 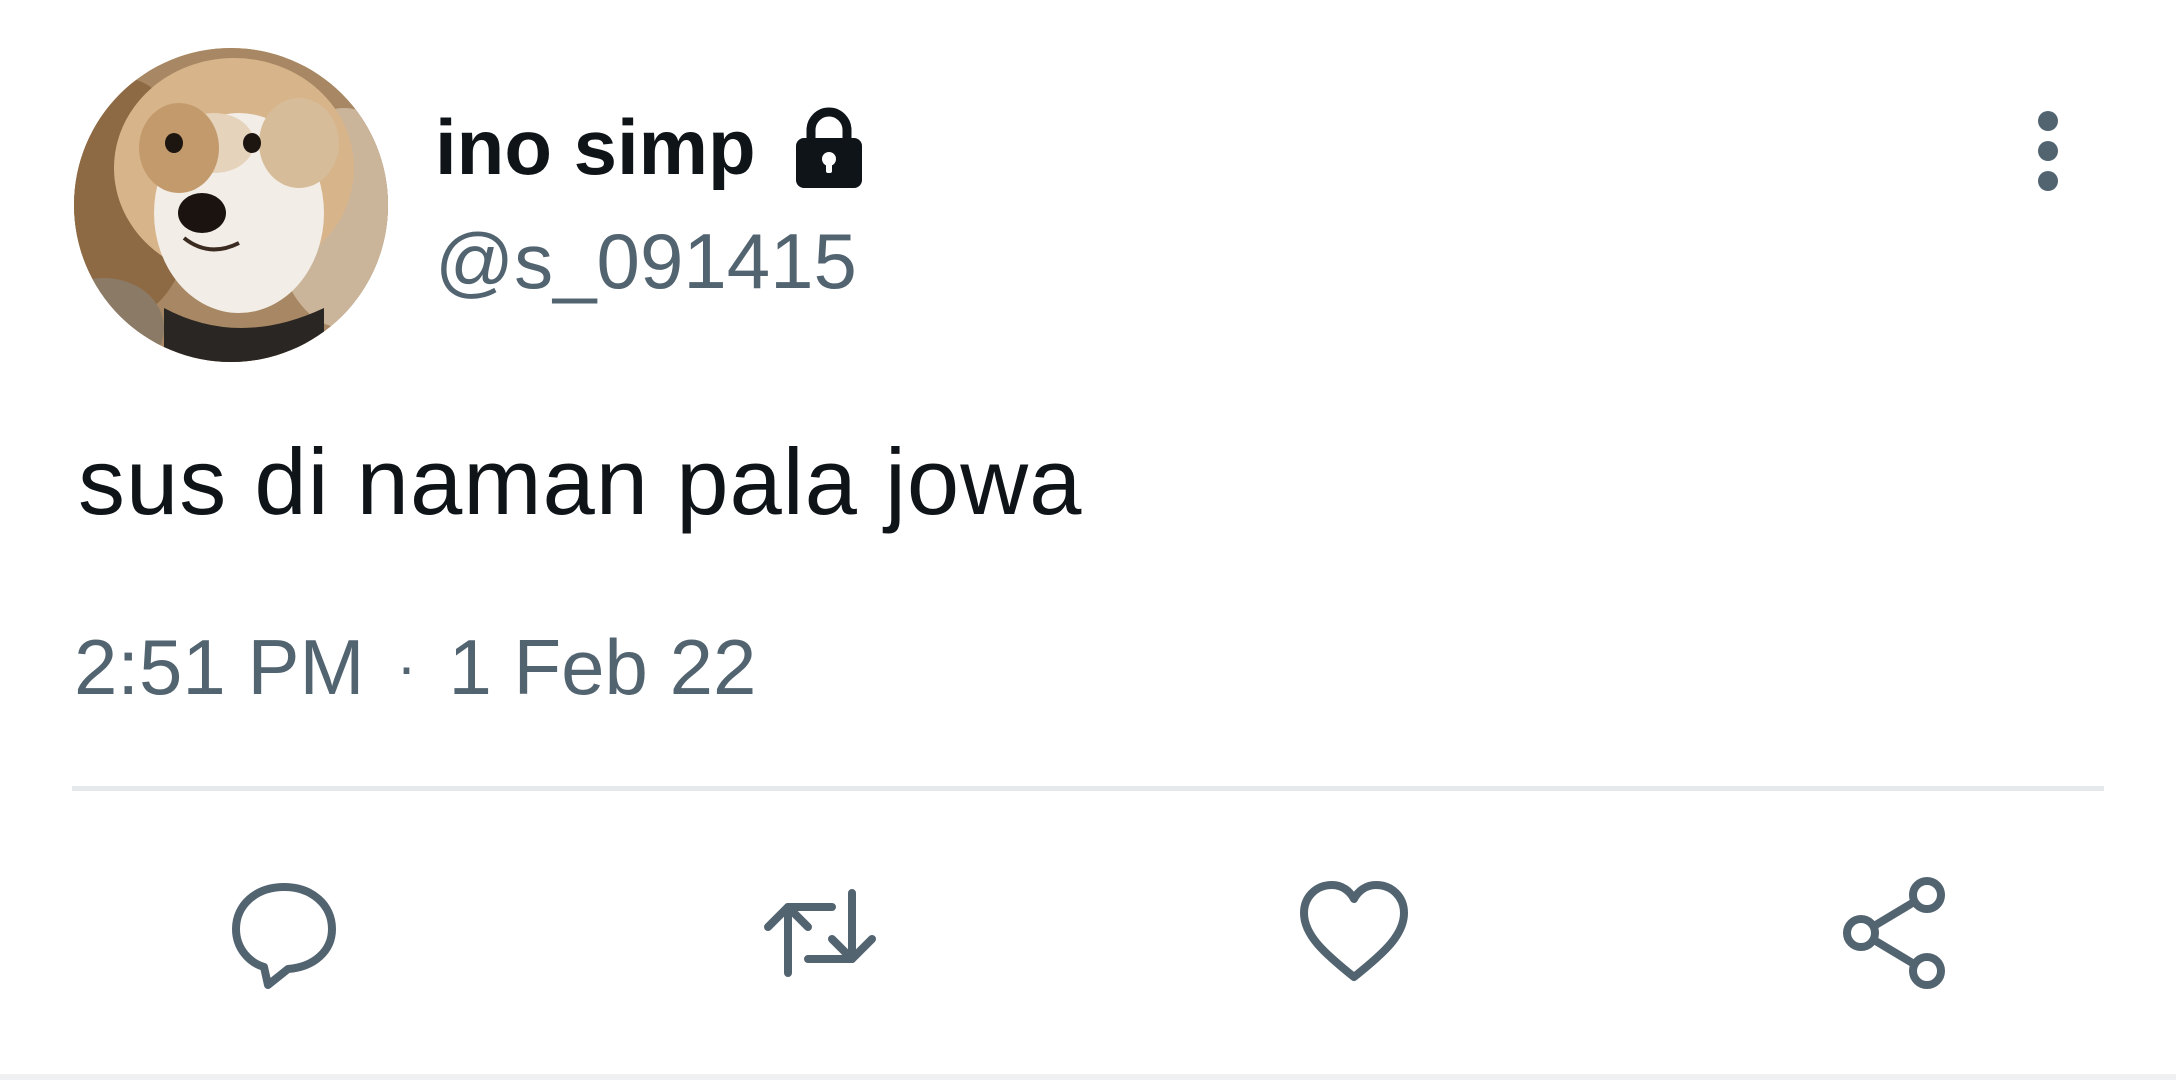 What do you see at coordinates (1088, 1077) in the screenshot?
I see `bottom-divider` at bounding box center [1088, 1077].